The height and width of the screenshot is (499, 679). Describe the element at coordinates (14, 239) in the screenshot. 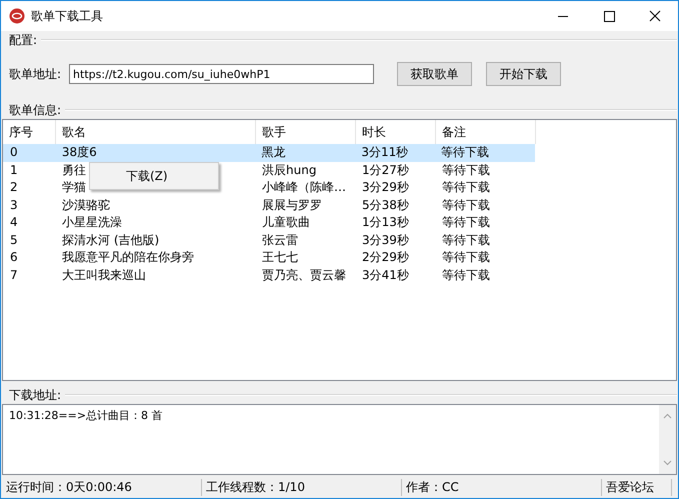

I see `table-cell: 5` at that location.